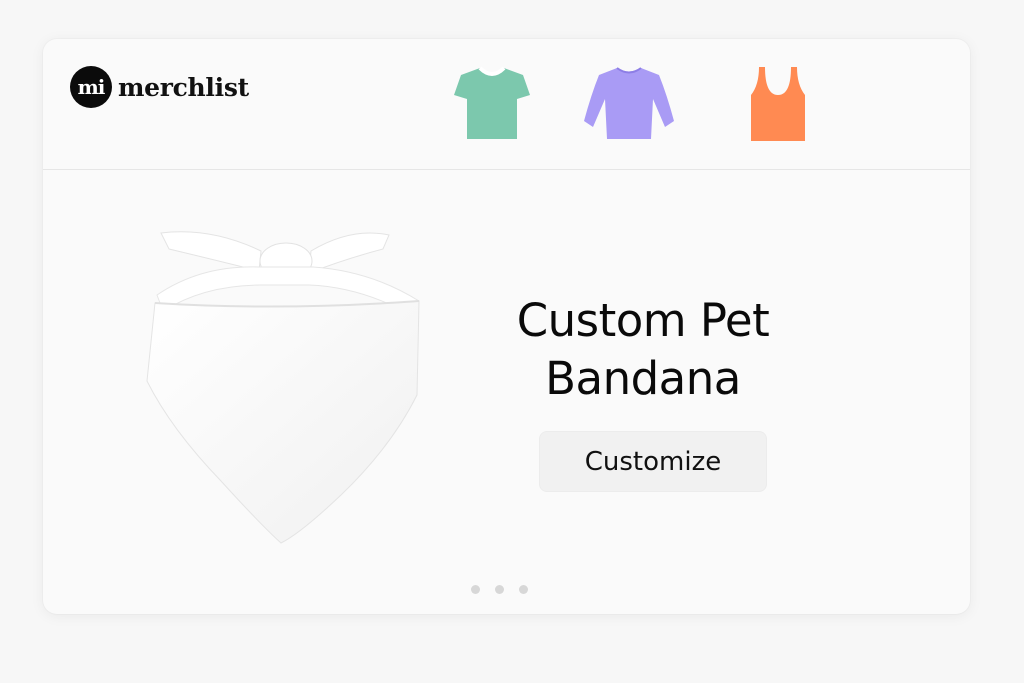  I want to click on product-title-line-2: Bandana, so click(643, 378).